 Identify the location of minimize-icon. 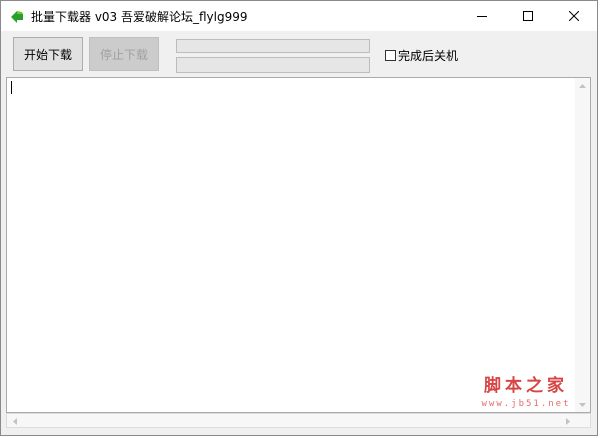
(482, 16).